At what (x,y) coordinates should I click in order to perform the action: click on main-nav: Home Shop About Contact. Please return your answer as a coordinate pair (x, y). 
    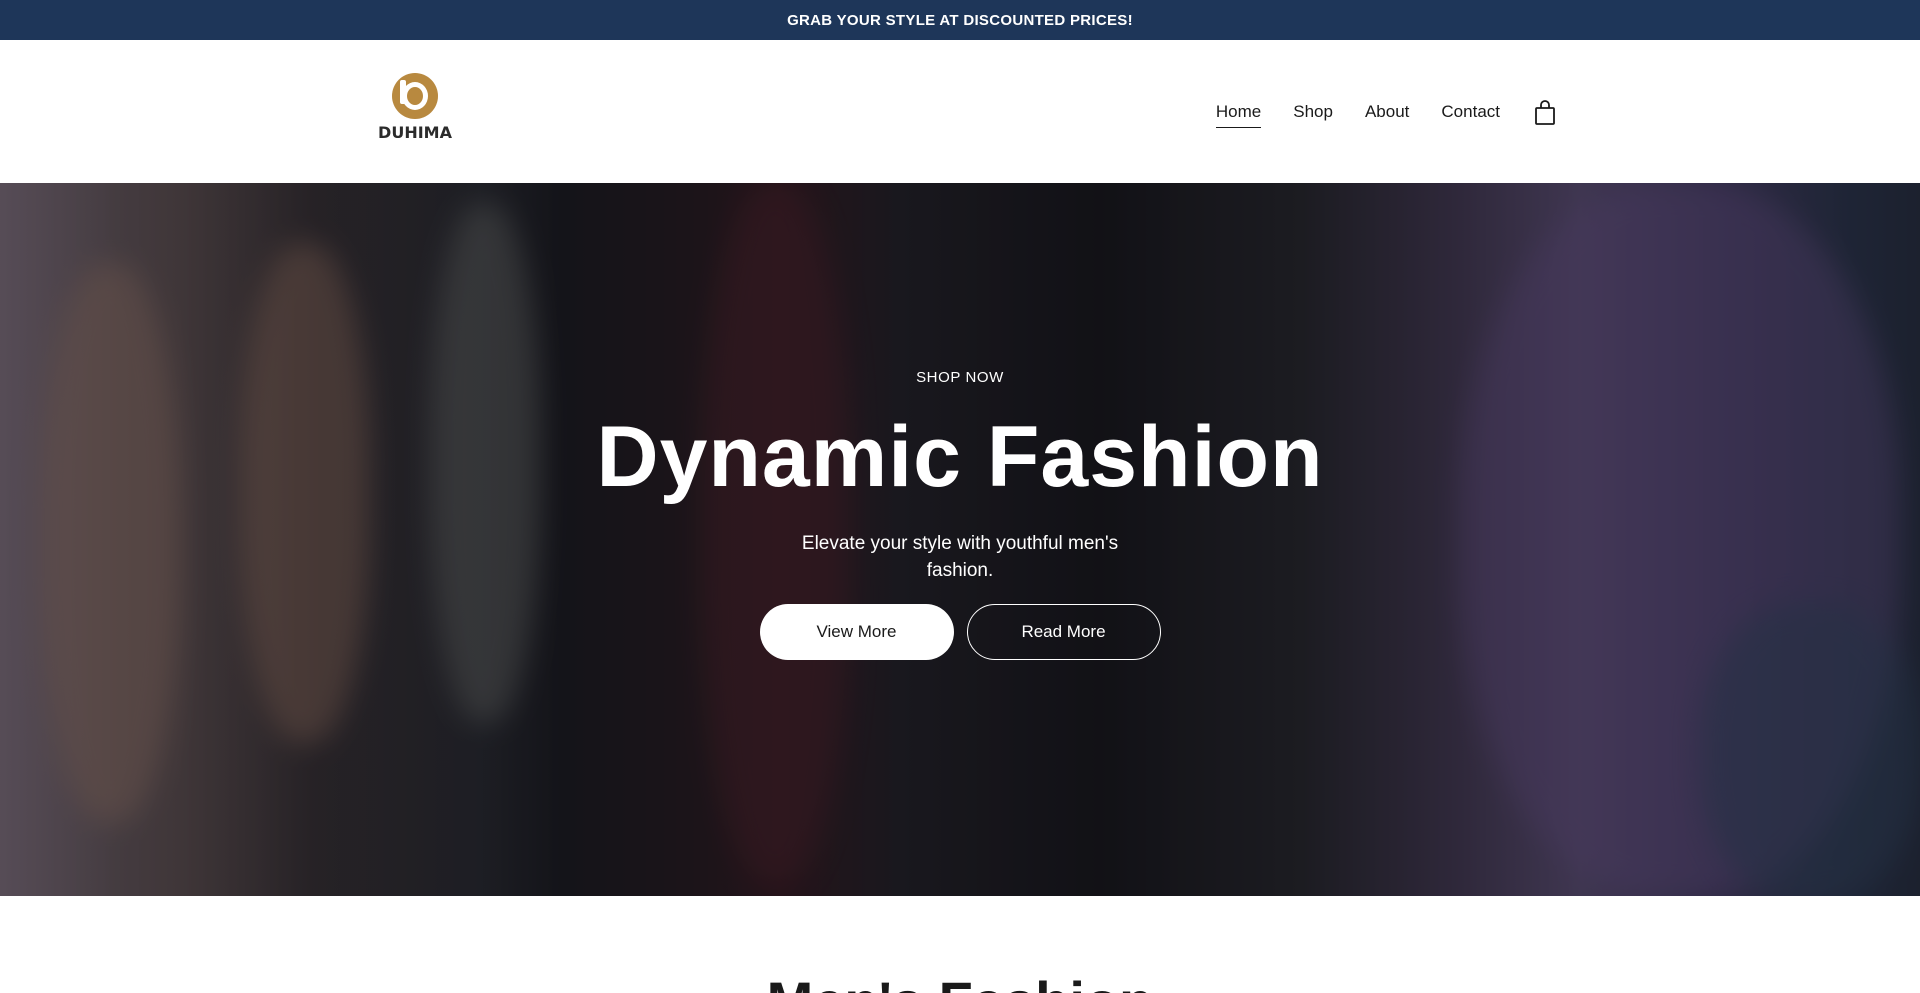
    Looking at the image, I should click on (1370, 113).